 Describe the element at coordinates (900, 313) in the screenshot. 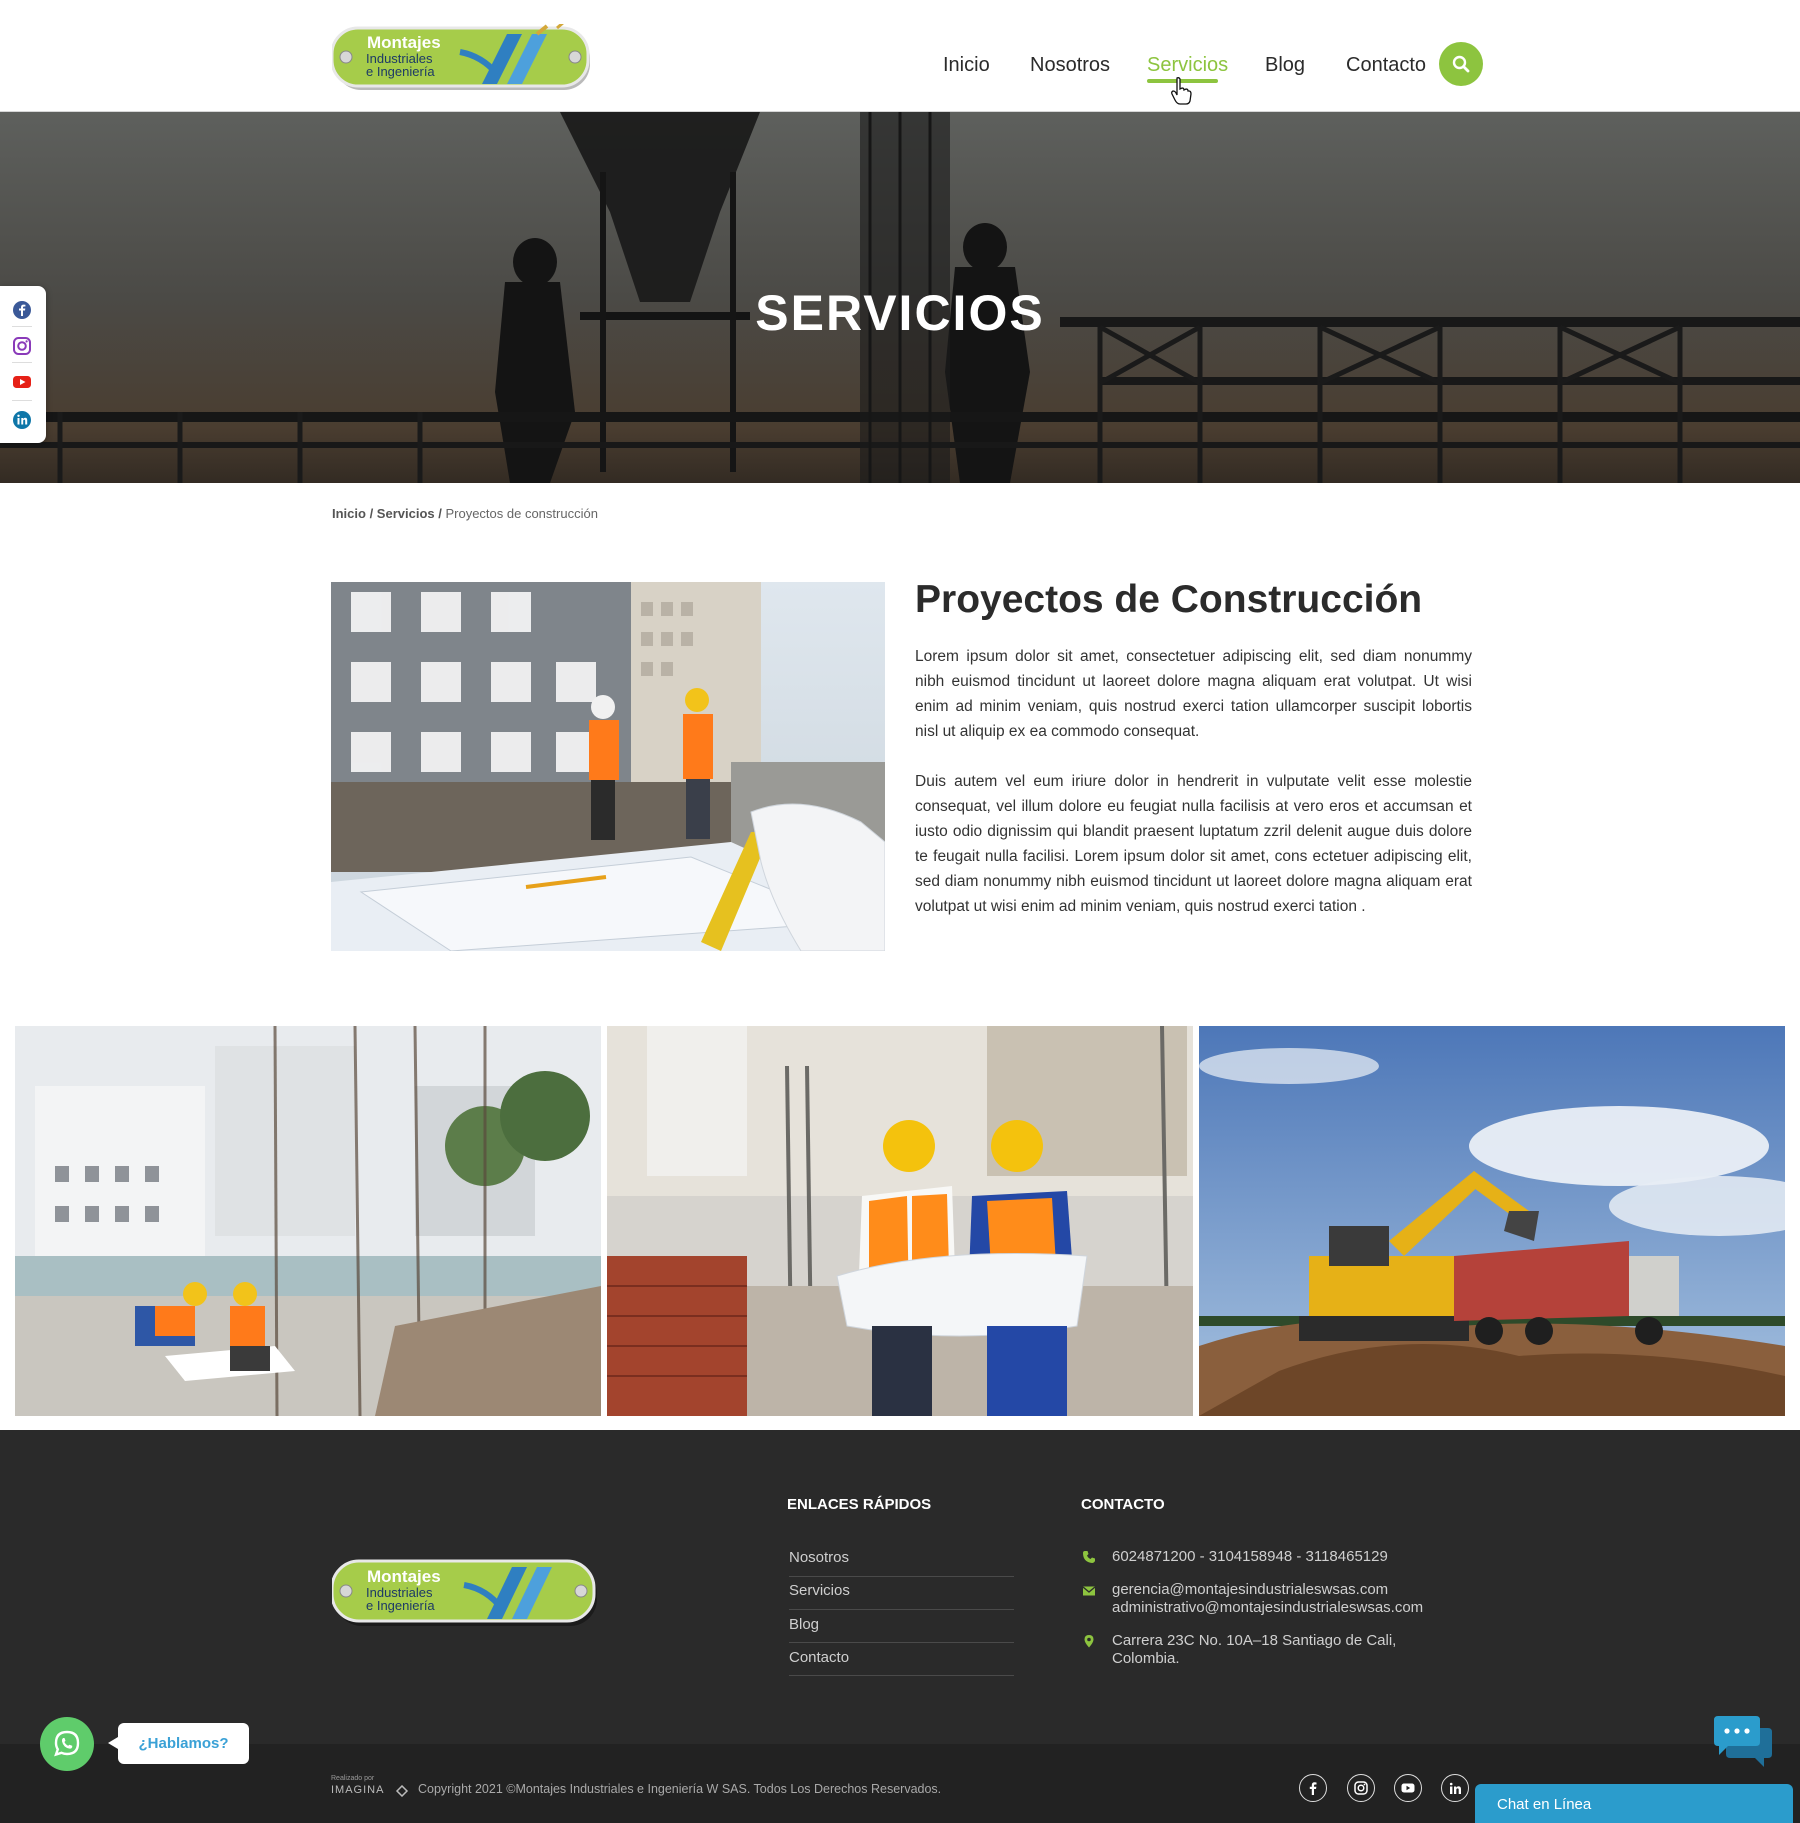

I see `hero-title: SERVICIOS` at that location.